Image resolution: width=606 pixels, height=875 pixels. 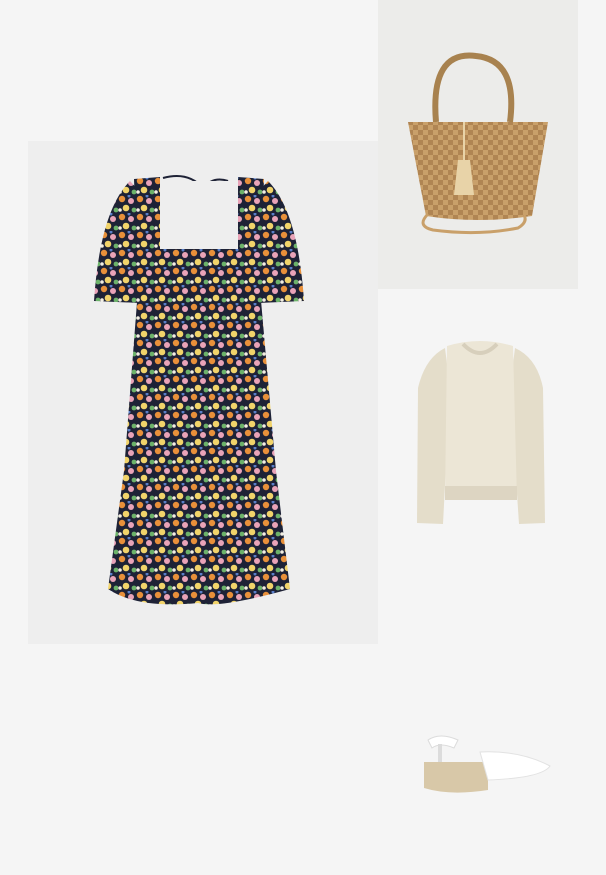 What do you see at coordinates (481, 420) in the screenshot?
I see `cardigan-body` at bounding box center [481, 420].